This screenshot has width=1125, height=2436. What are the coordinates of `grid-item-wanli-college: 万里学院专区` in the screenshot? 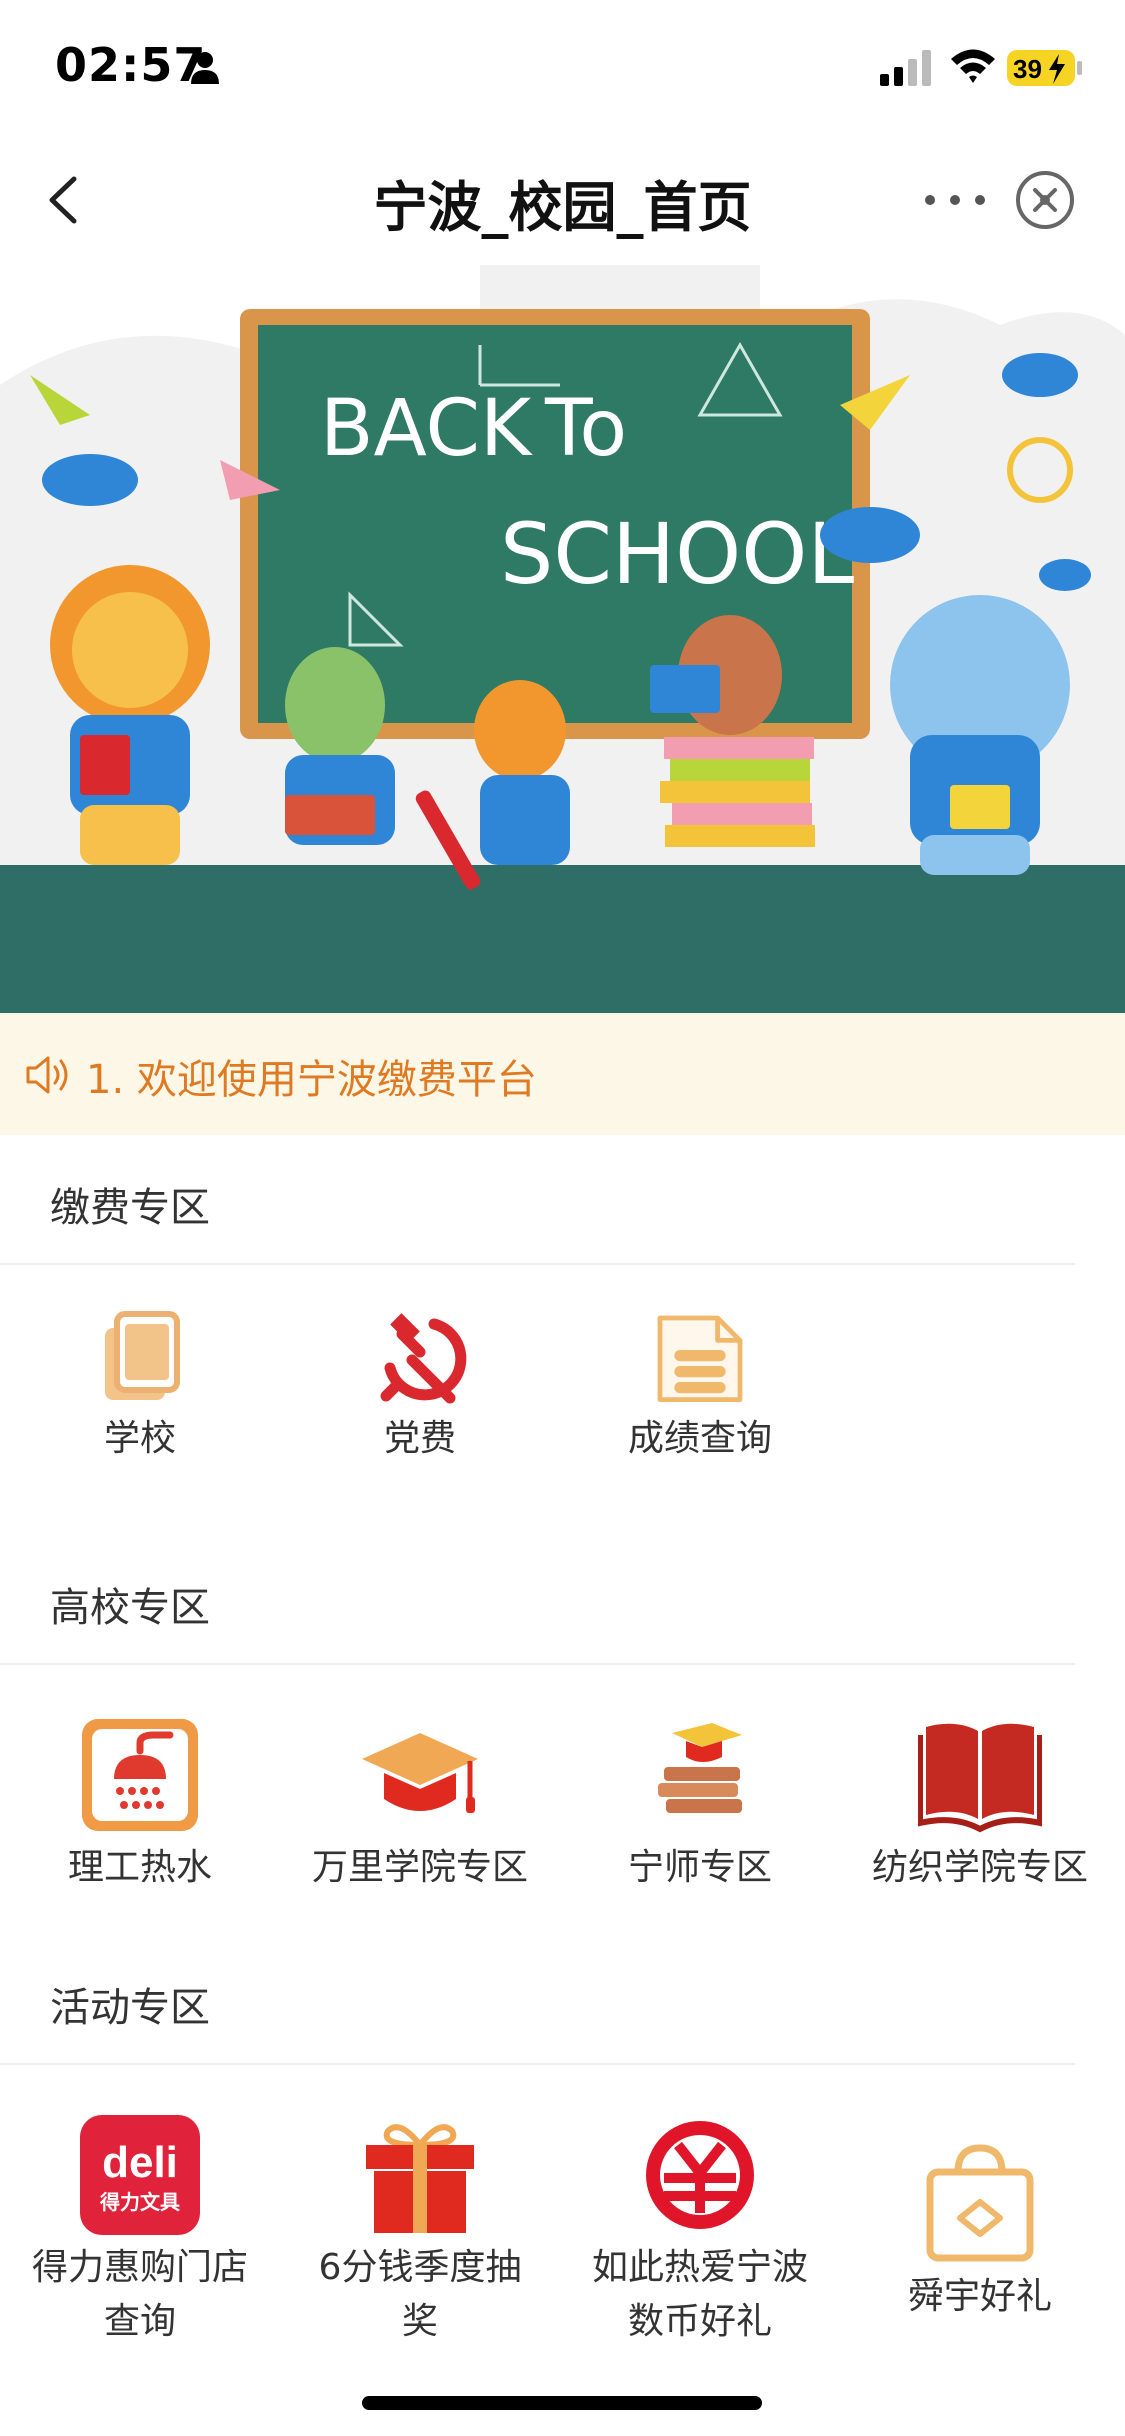 It's located at (420, 1805).